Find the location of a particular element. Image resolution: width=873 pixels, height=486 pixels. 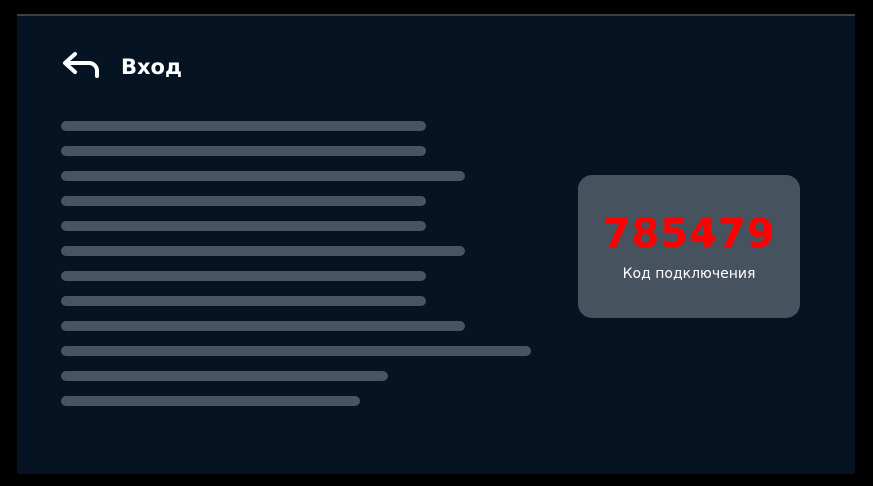

pairing-code-card: 785479 Код подключения is located at coordinates (689, 246).